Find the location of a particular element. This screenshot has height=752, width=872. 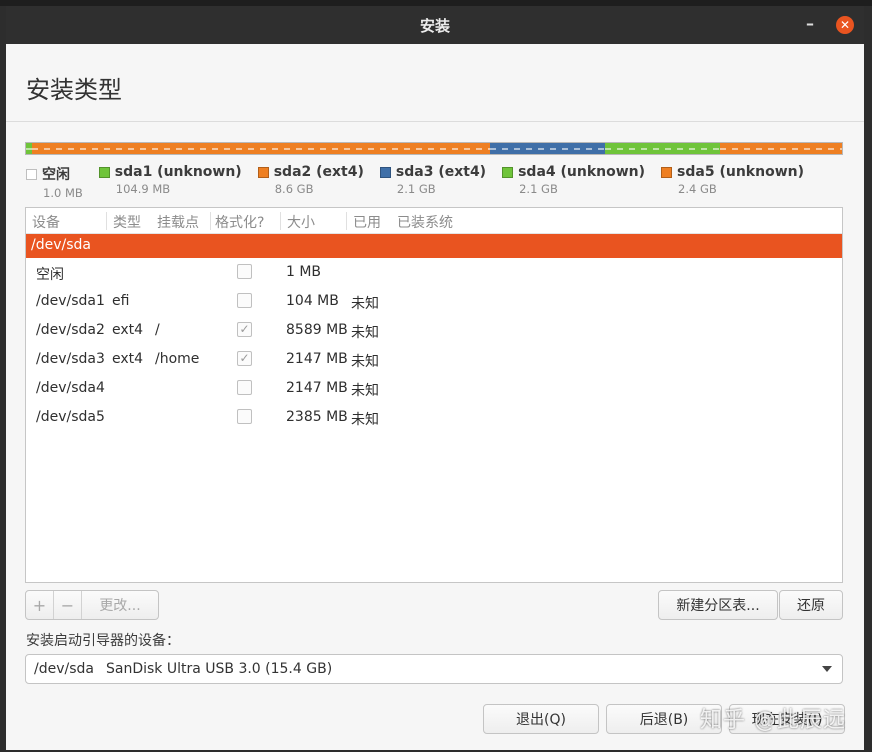

cell-size: 104 MB is located at coordinates (312, 301).